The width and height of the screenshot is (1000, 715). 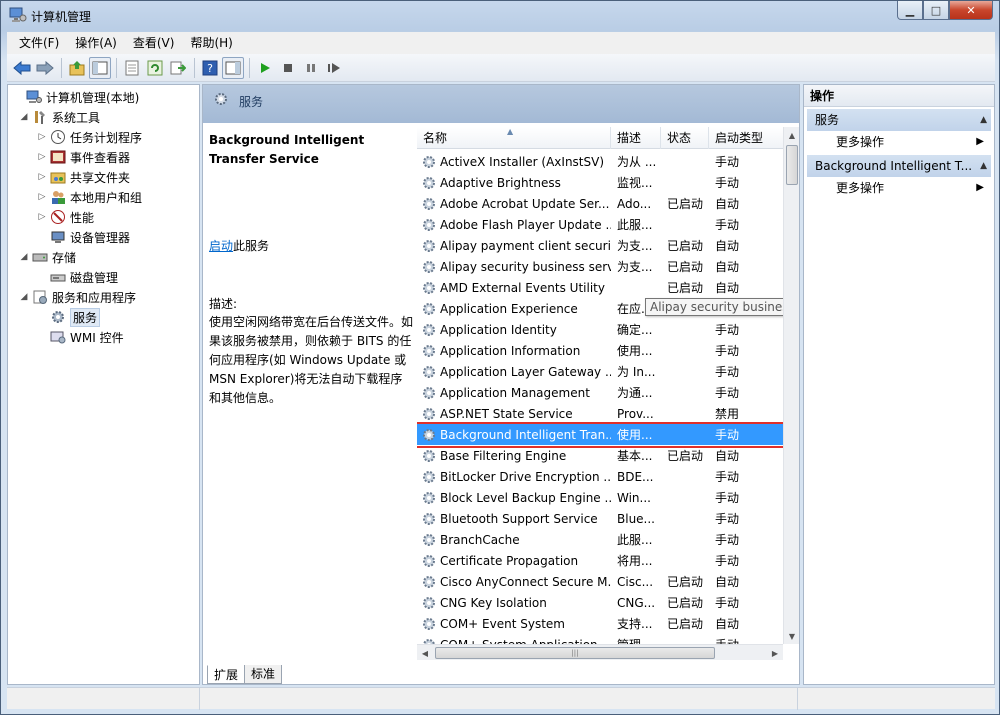 I want to click on service-row: COM+ Event System 支持... 已启动 自动, so click(x=600, y=623).